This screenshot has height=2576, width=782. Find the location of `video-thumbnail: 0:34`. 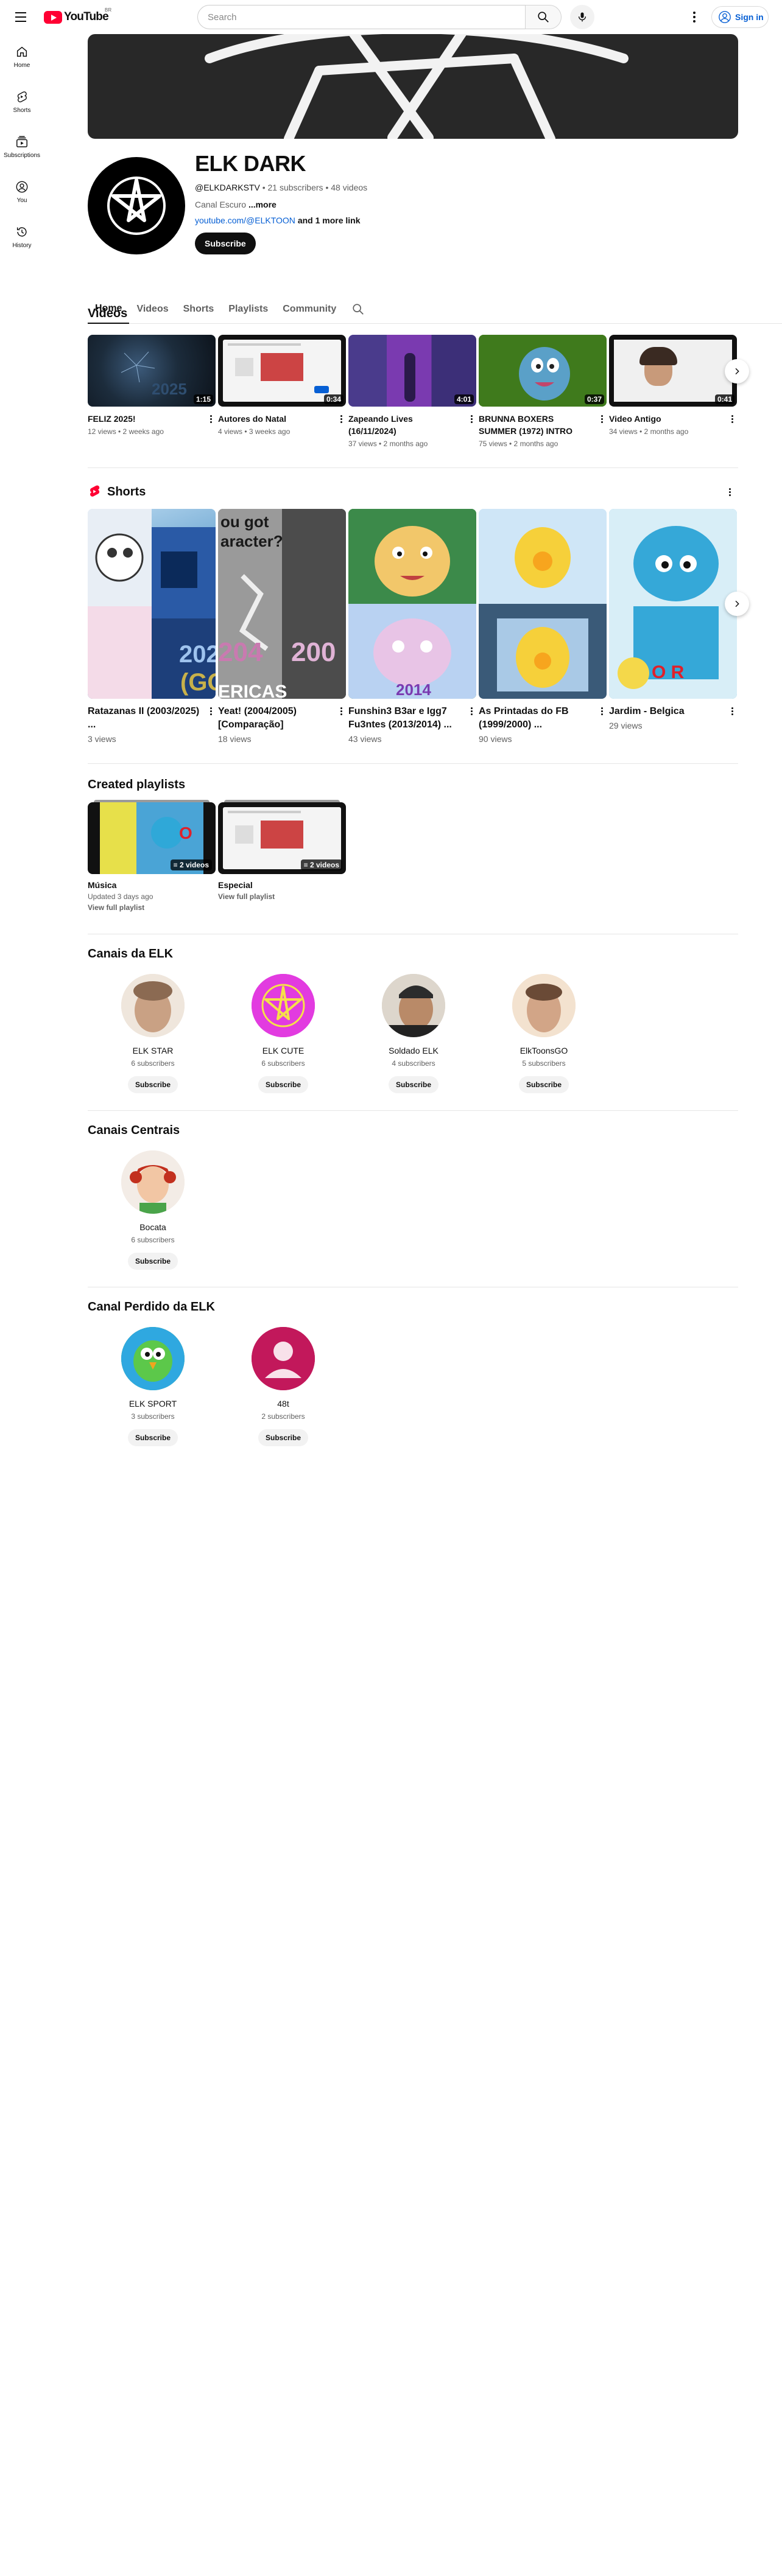

video-thumbnail: 0:34 is located at coordinates (282, 371).